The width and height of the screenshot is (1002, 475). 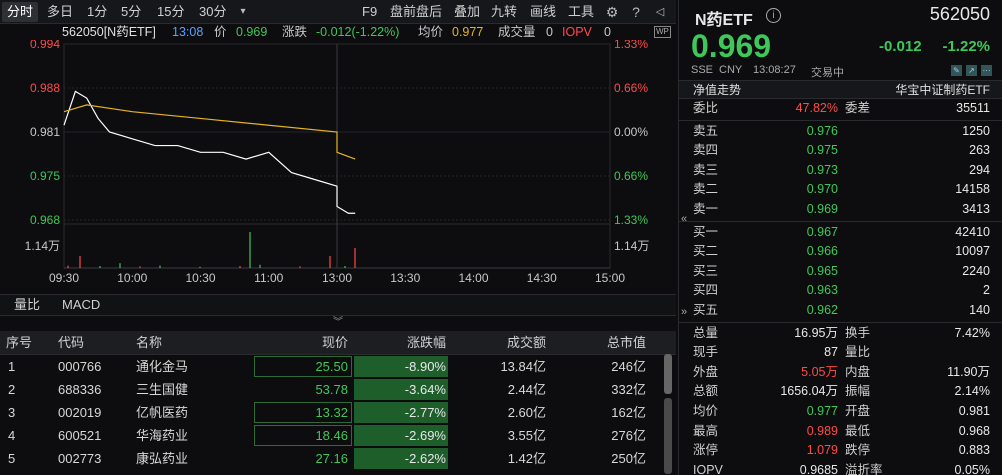 I want to click on premarket-button: 盘前盘后, so click(x=416, y=12).